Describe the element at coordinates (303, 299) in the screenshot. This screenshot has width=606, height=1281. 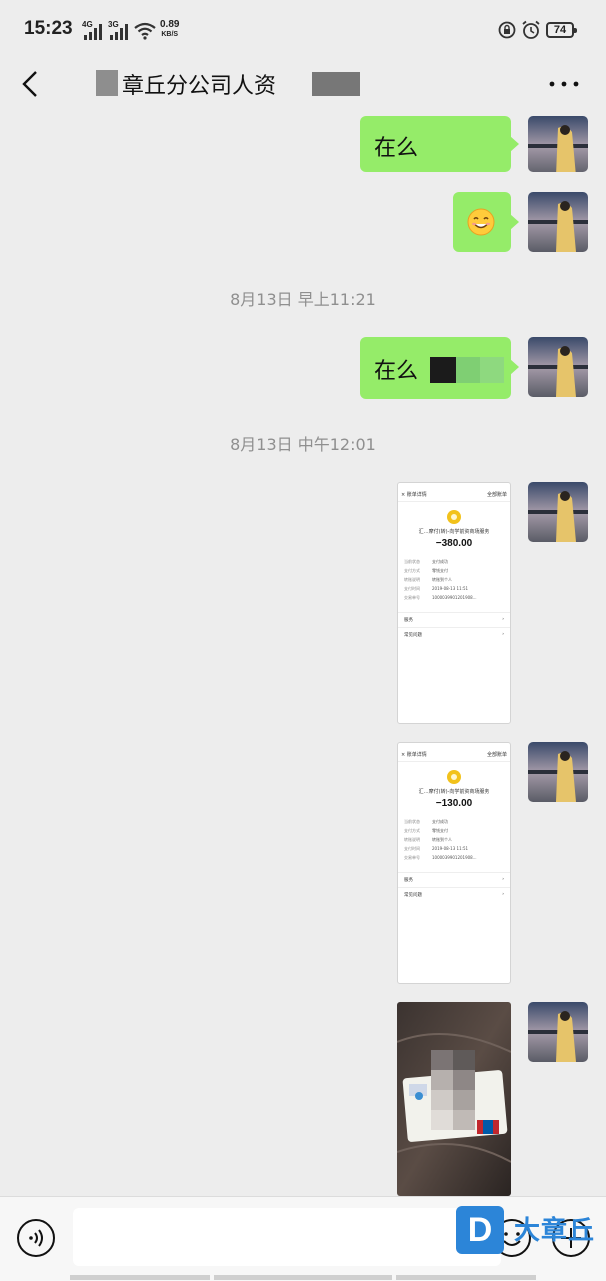
I see `timestamp: 8月13日 早上11:21` at that location.